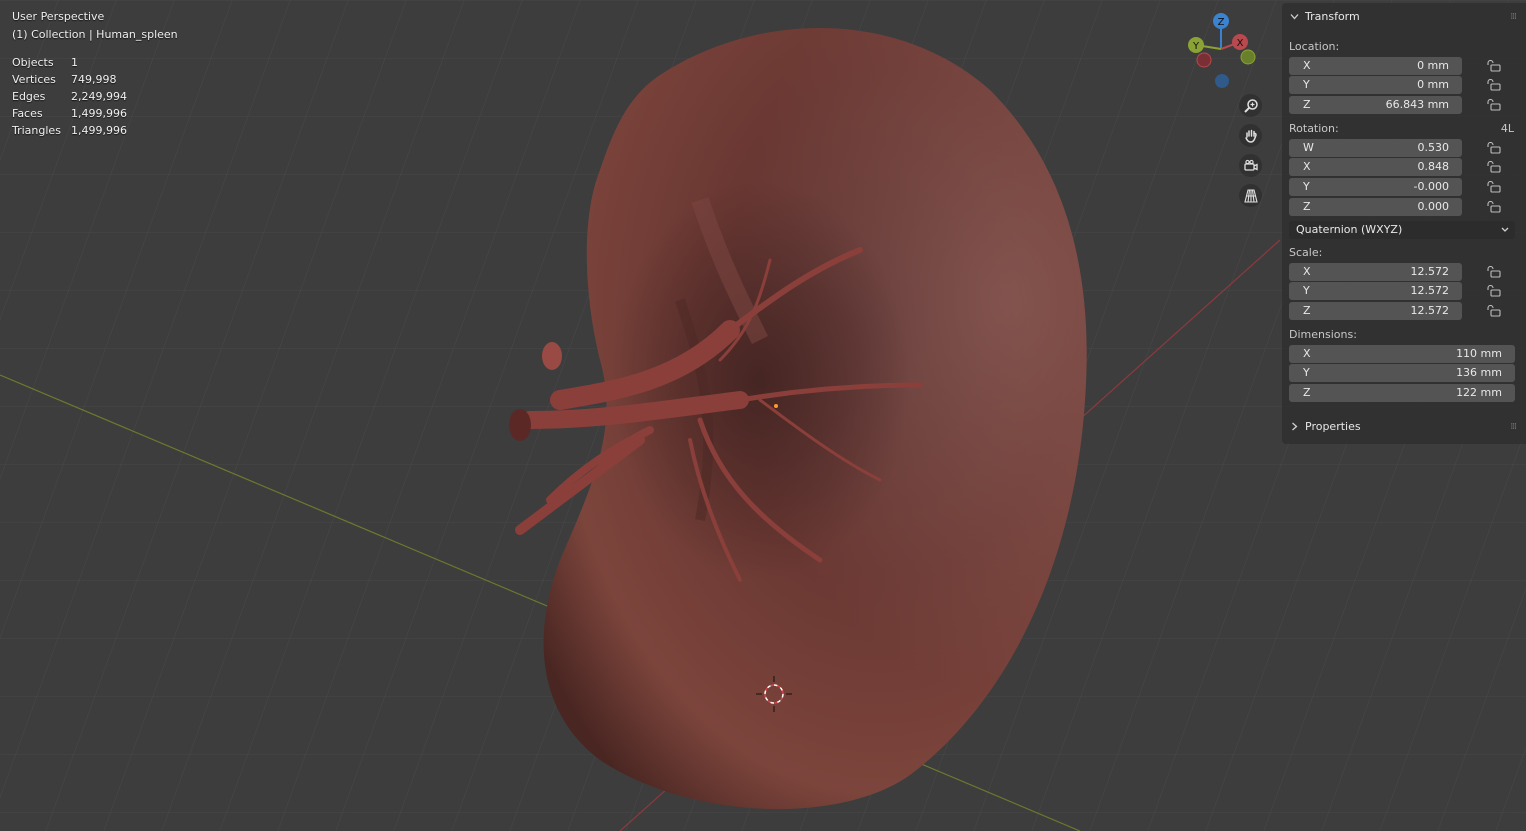 This screenshot has height=831, width=1526. I want to click on stat-label: Vertices, so click(34, 79).